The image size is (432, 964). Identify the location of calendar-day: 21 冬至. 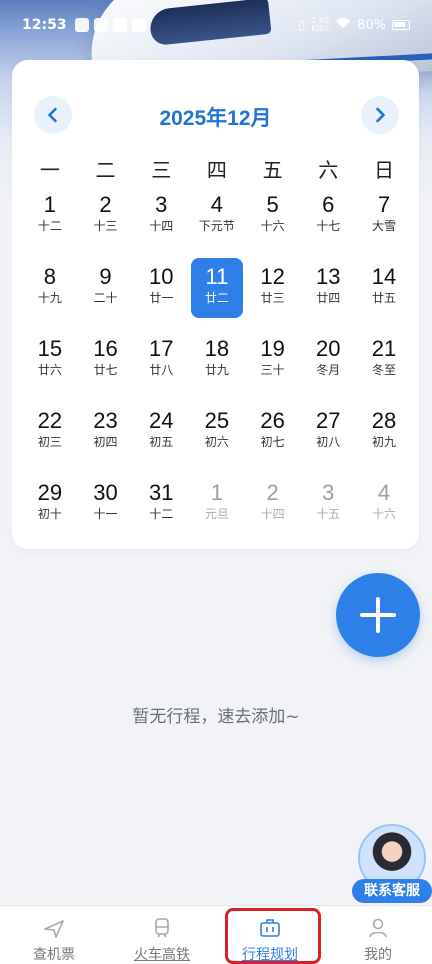
(384, 368).